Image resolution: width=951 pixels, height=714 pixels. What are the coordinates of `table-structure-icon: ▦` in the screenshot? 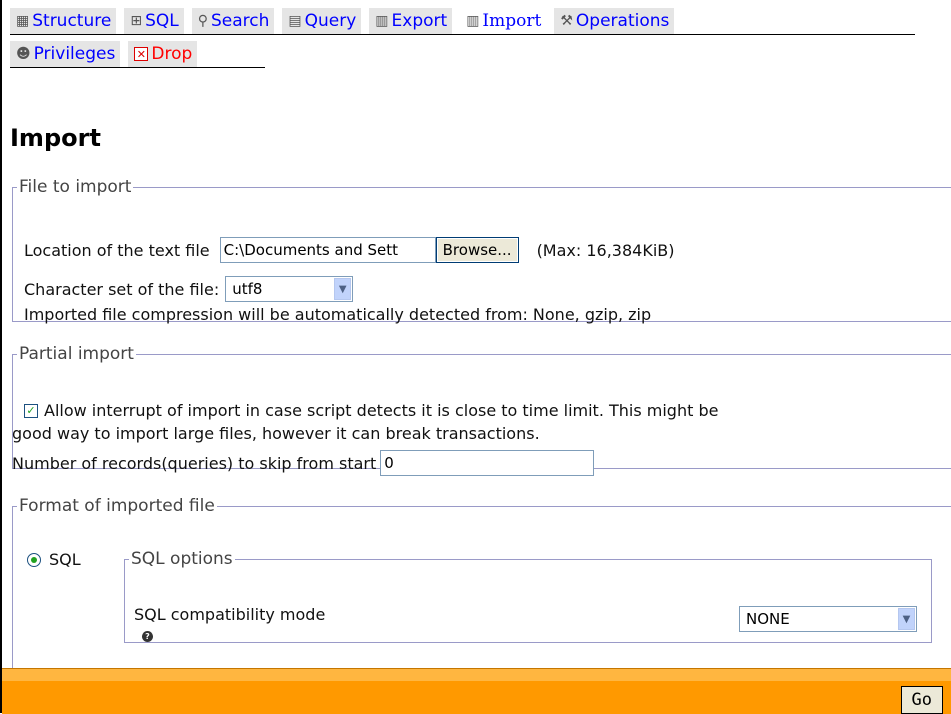 It's located at (23, 21).